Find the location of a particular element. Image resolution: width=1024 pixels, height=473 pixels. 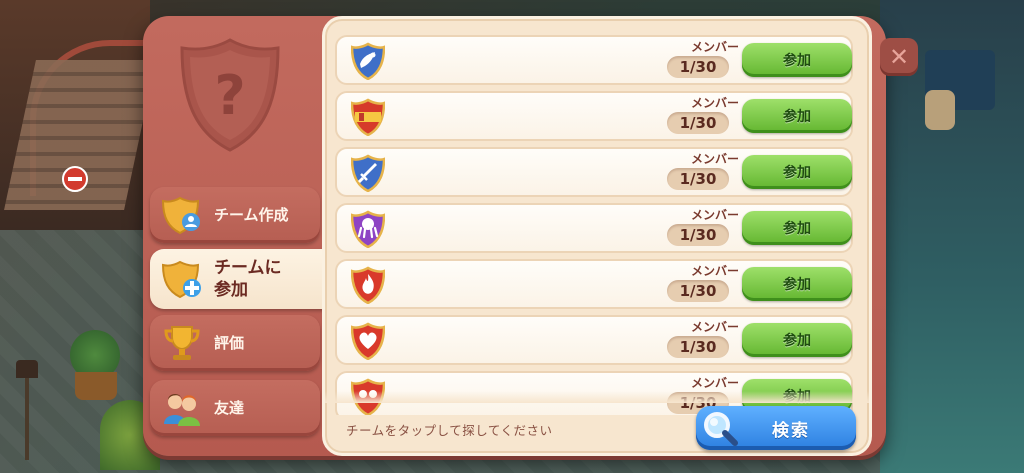

tab-label: チーム作成 is located at coordinates (251, 215).